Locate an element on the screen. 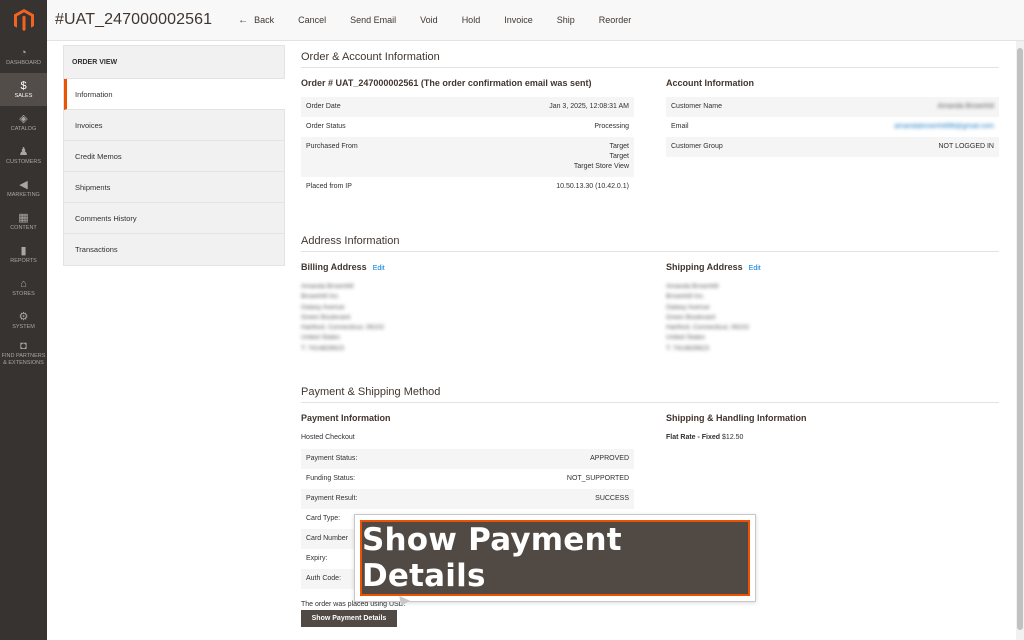  billing-line: Brownhill Inc. is located at coordinates (320, 297).